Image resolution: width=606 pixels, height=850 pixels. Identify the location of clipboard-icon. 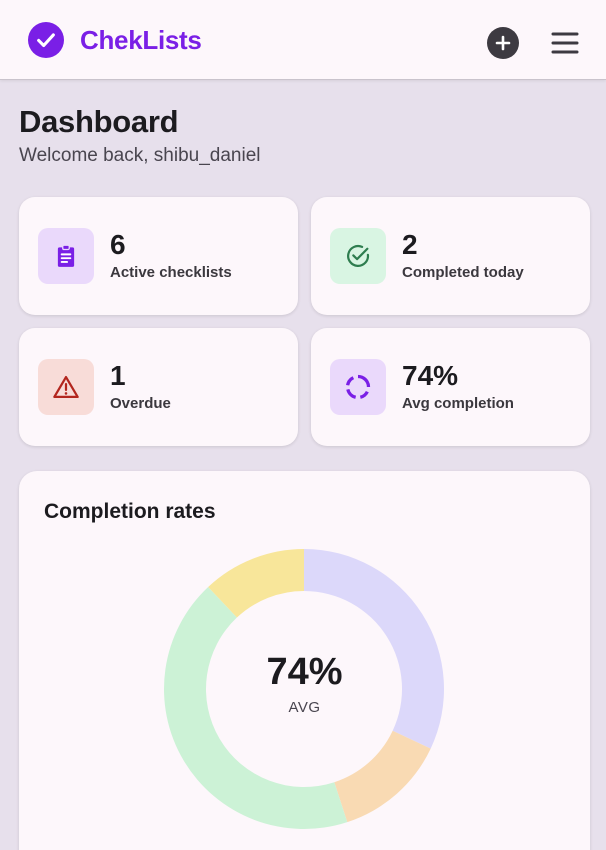
(66, 256).